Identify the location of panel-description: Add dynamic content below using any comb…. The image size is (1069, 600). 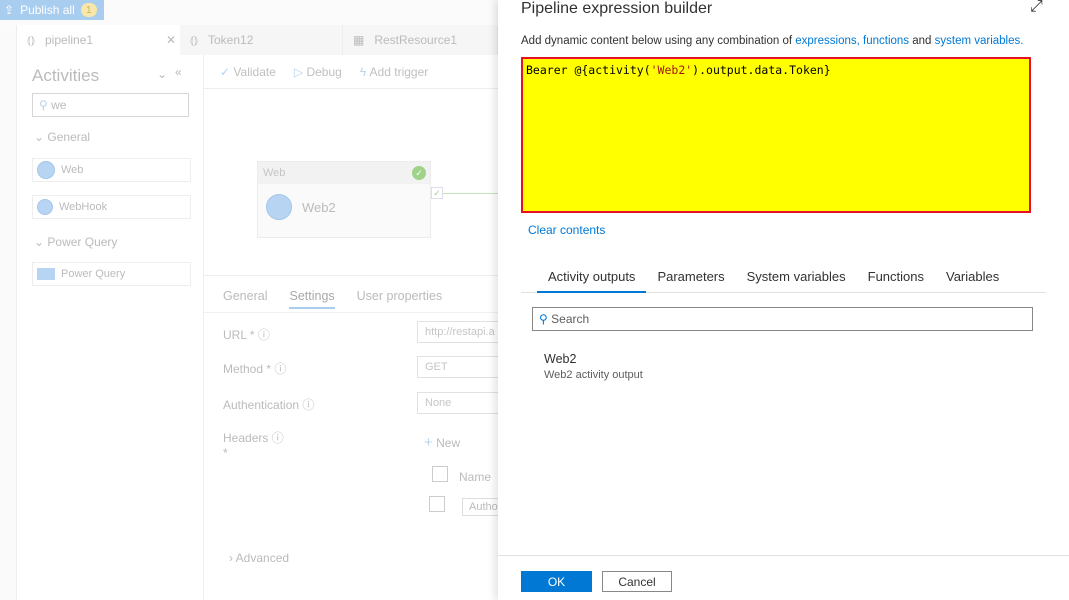
(772, 41).